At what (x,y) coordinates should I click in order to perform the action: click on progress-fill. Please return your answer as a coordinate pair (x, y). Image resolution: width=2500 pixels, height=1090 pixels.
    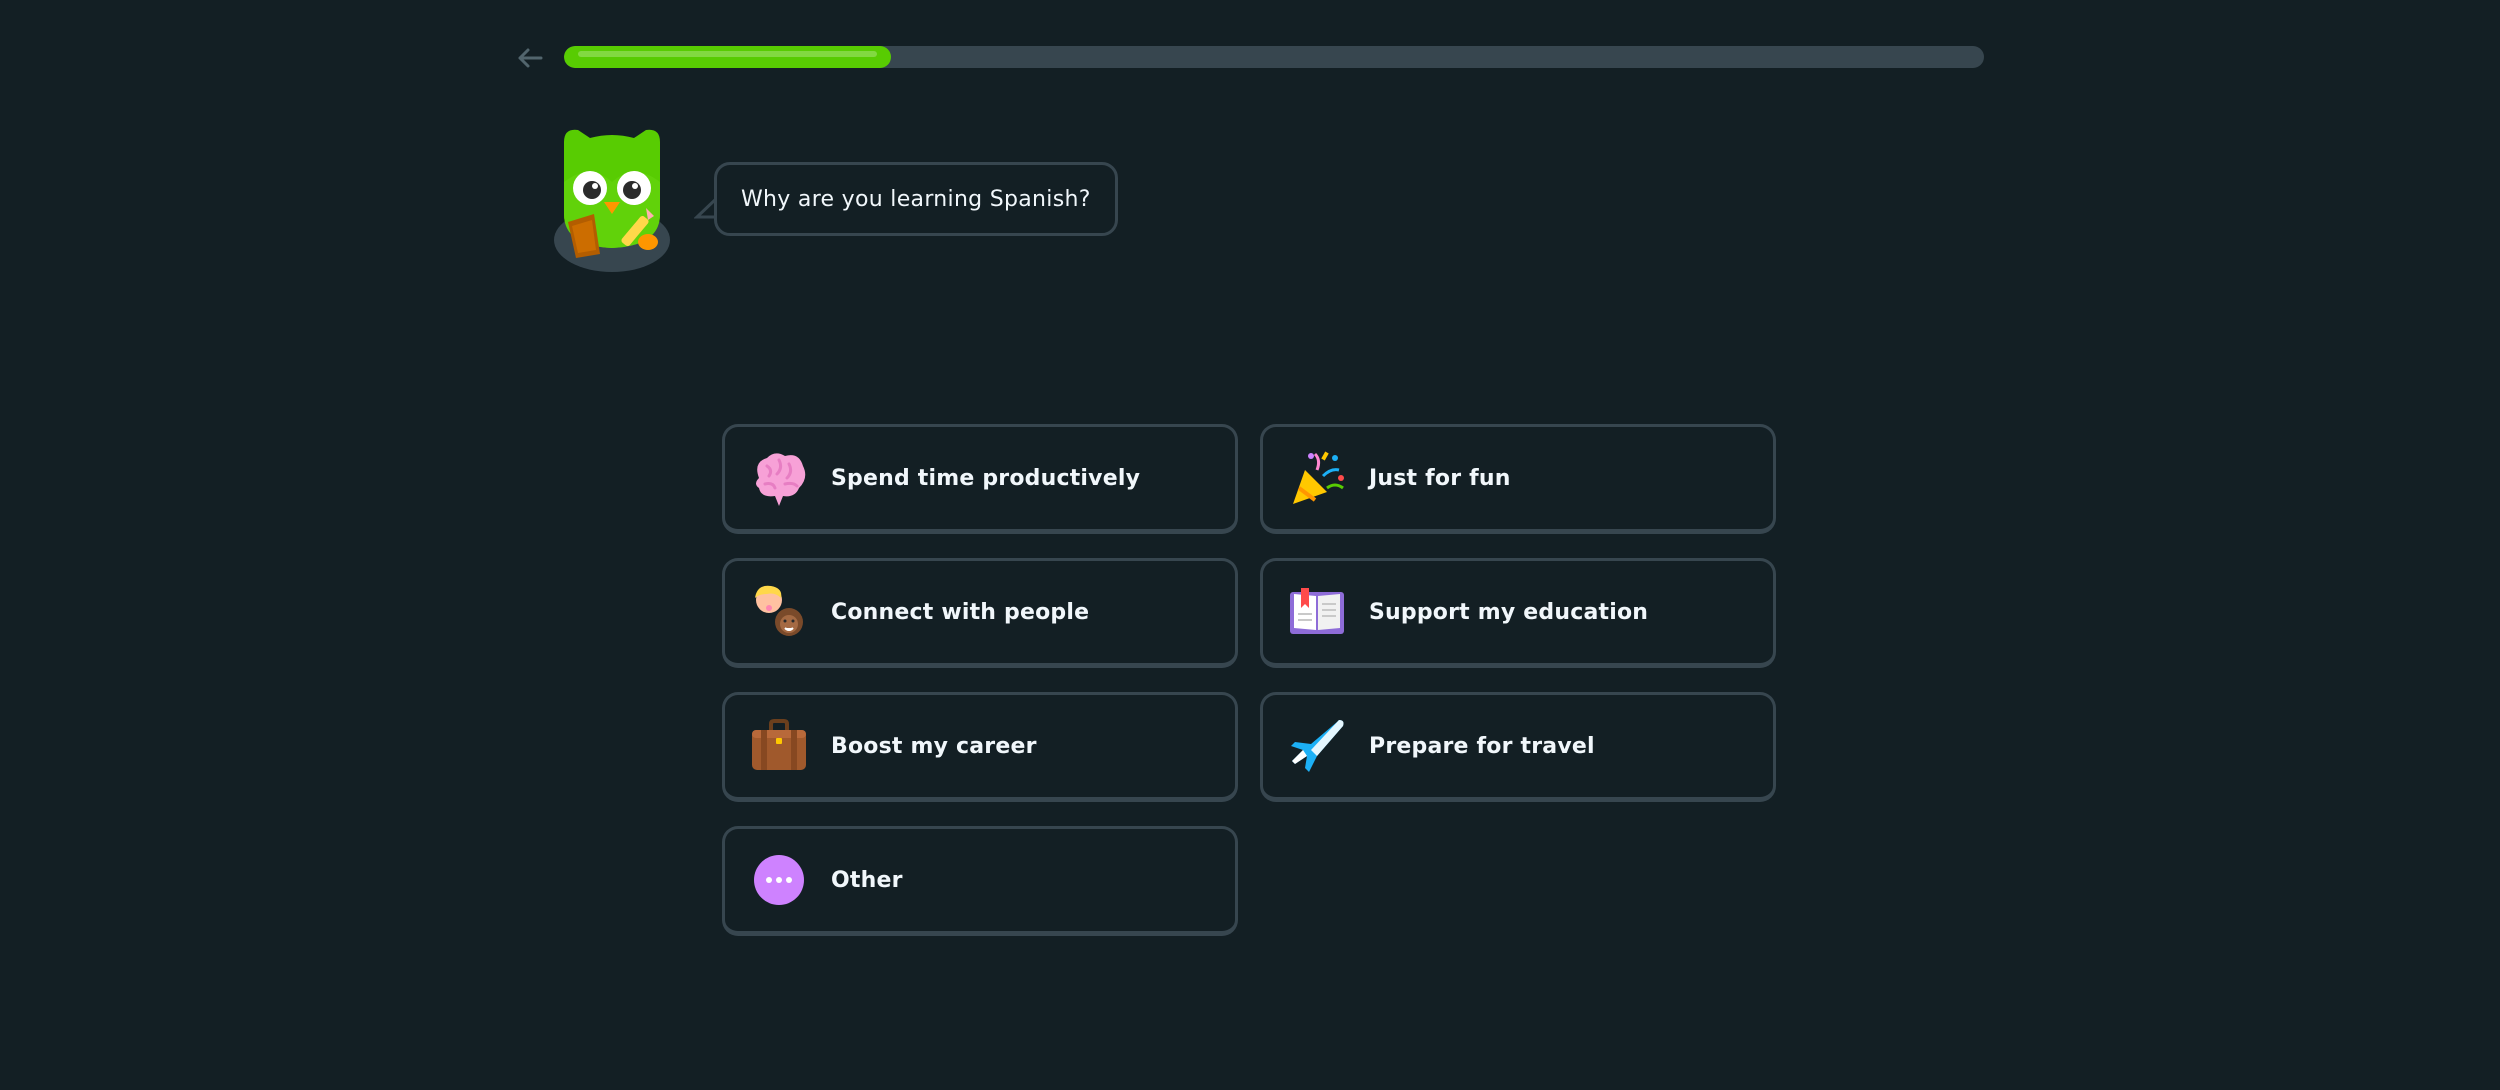
    Looking at the image, I should click on (727, 57).